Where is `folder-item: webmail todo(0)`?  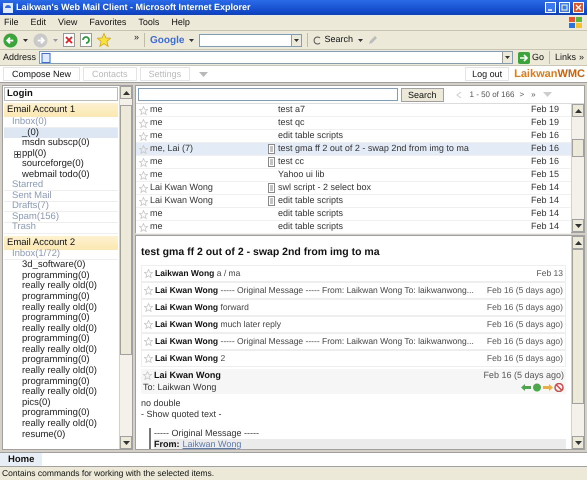
folder-item: webmail todo(0) is located at coordinates (56, 175).